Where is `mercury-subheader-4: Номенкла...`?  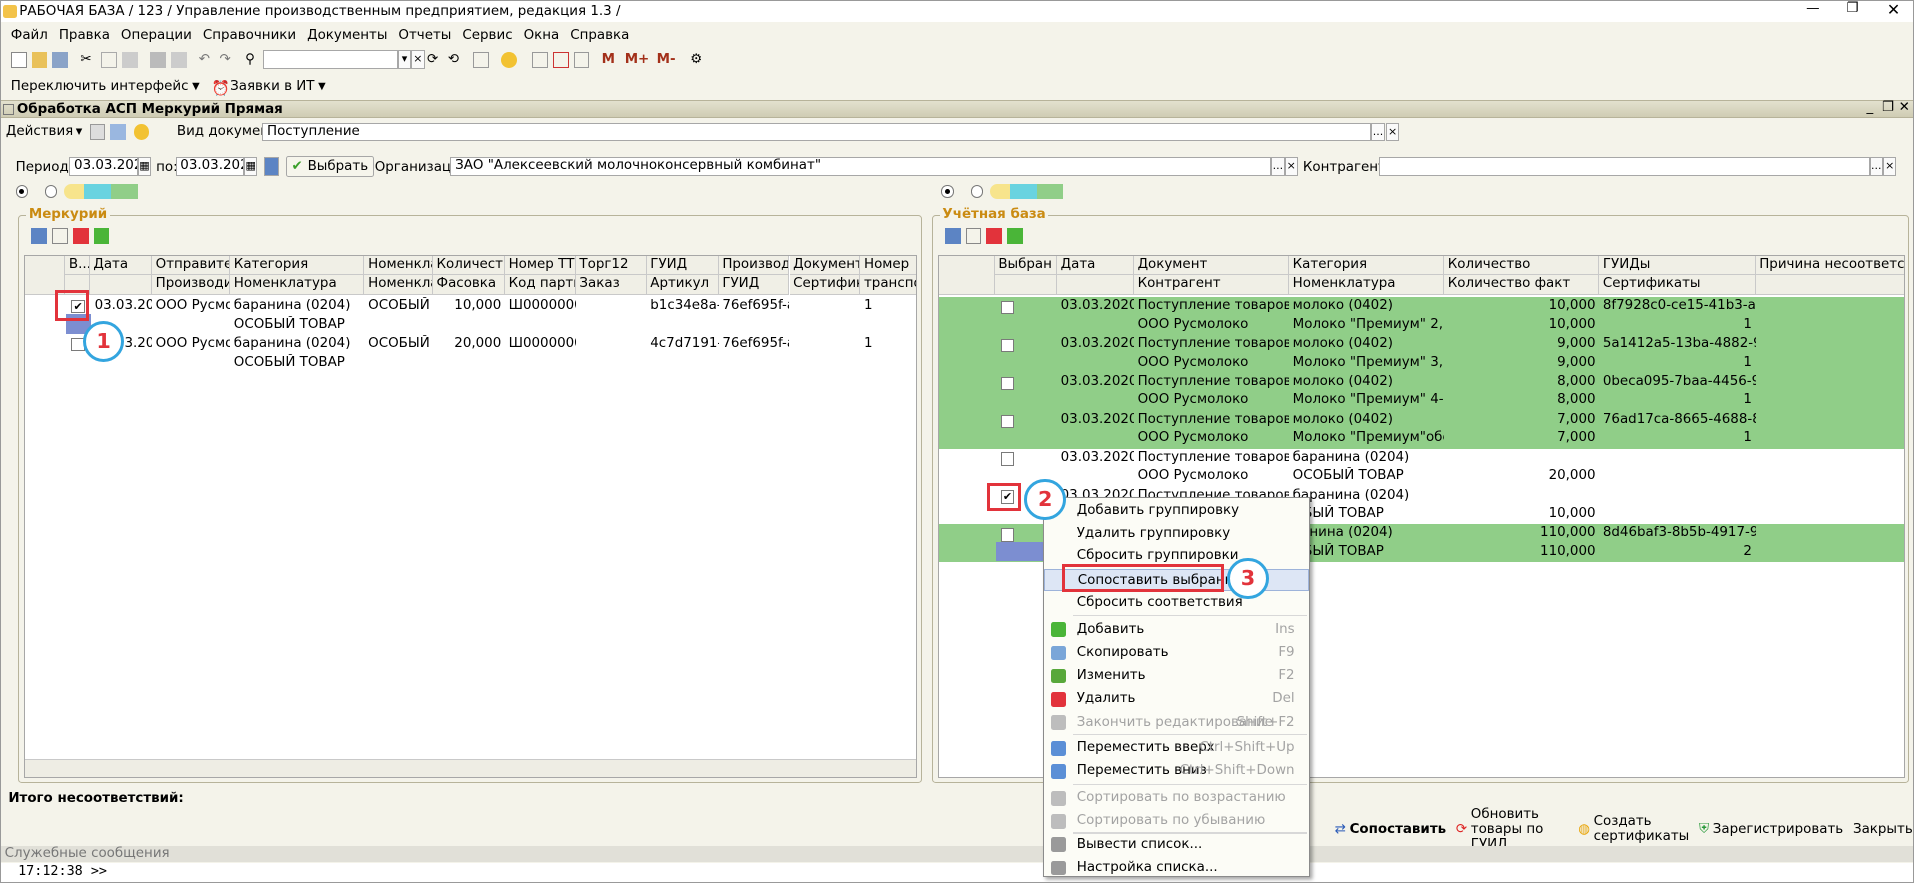 mercury-subheader-4: Номенкла... is located at coordinates (398, 285).